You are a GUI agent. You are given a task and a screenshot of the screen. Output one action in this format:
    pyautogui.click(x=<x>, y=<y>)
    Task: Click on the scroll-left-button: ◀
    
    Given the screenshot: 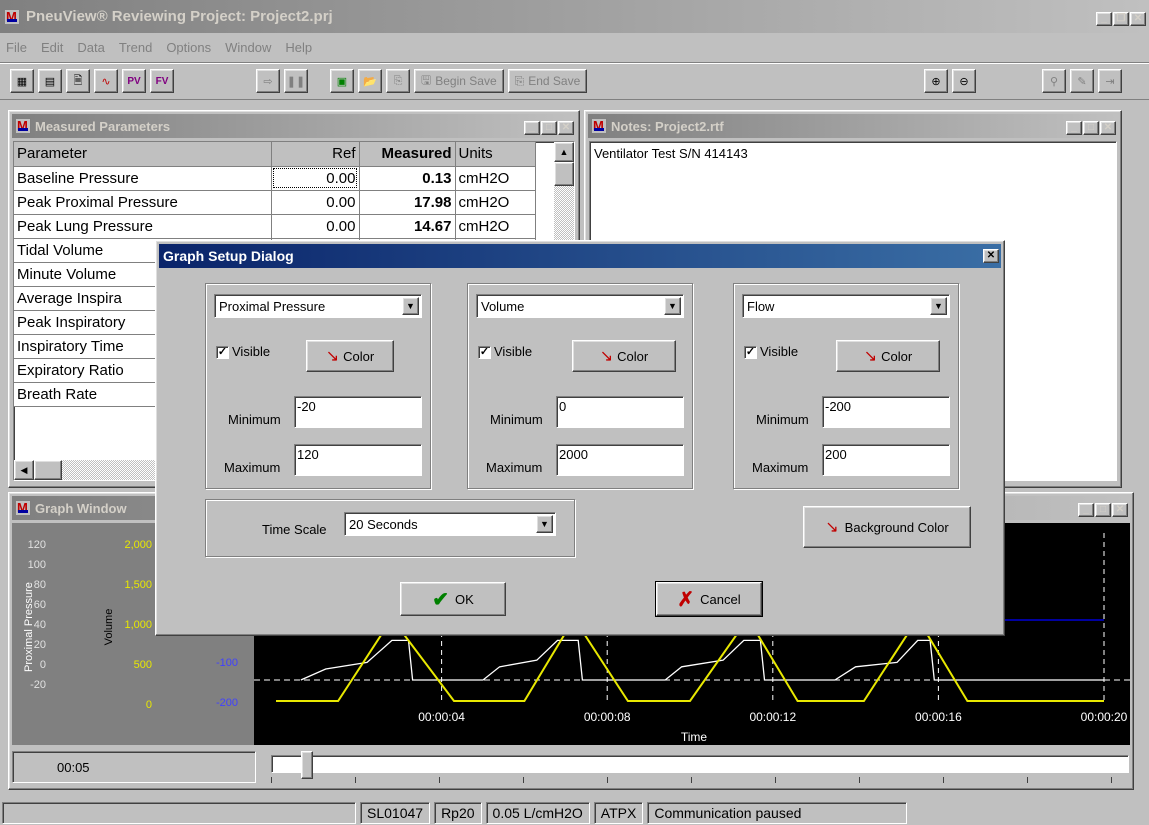 What is the action you would take?
    pyautogui.click(x=24, y=470)
    